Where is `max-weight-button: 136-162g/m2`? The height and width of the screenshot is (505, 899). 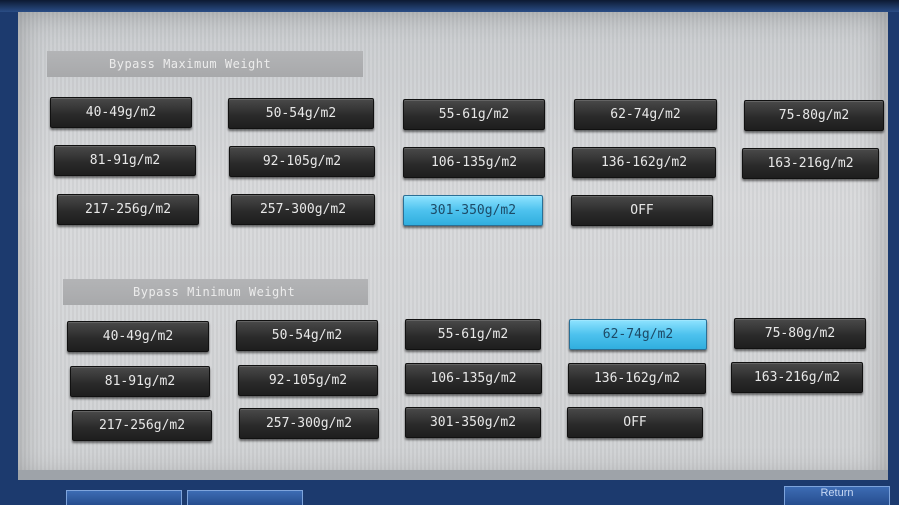 max-weight-button: 136-162g/m2 is located at coordinates (644, 162).